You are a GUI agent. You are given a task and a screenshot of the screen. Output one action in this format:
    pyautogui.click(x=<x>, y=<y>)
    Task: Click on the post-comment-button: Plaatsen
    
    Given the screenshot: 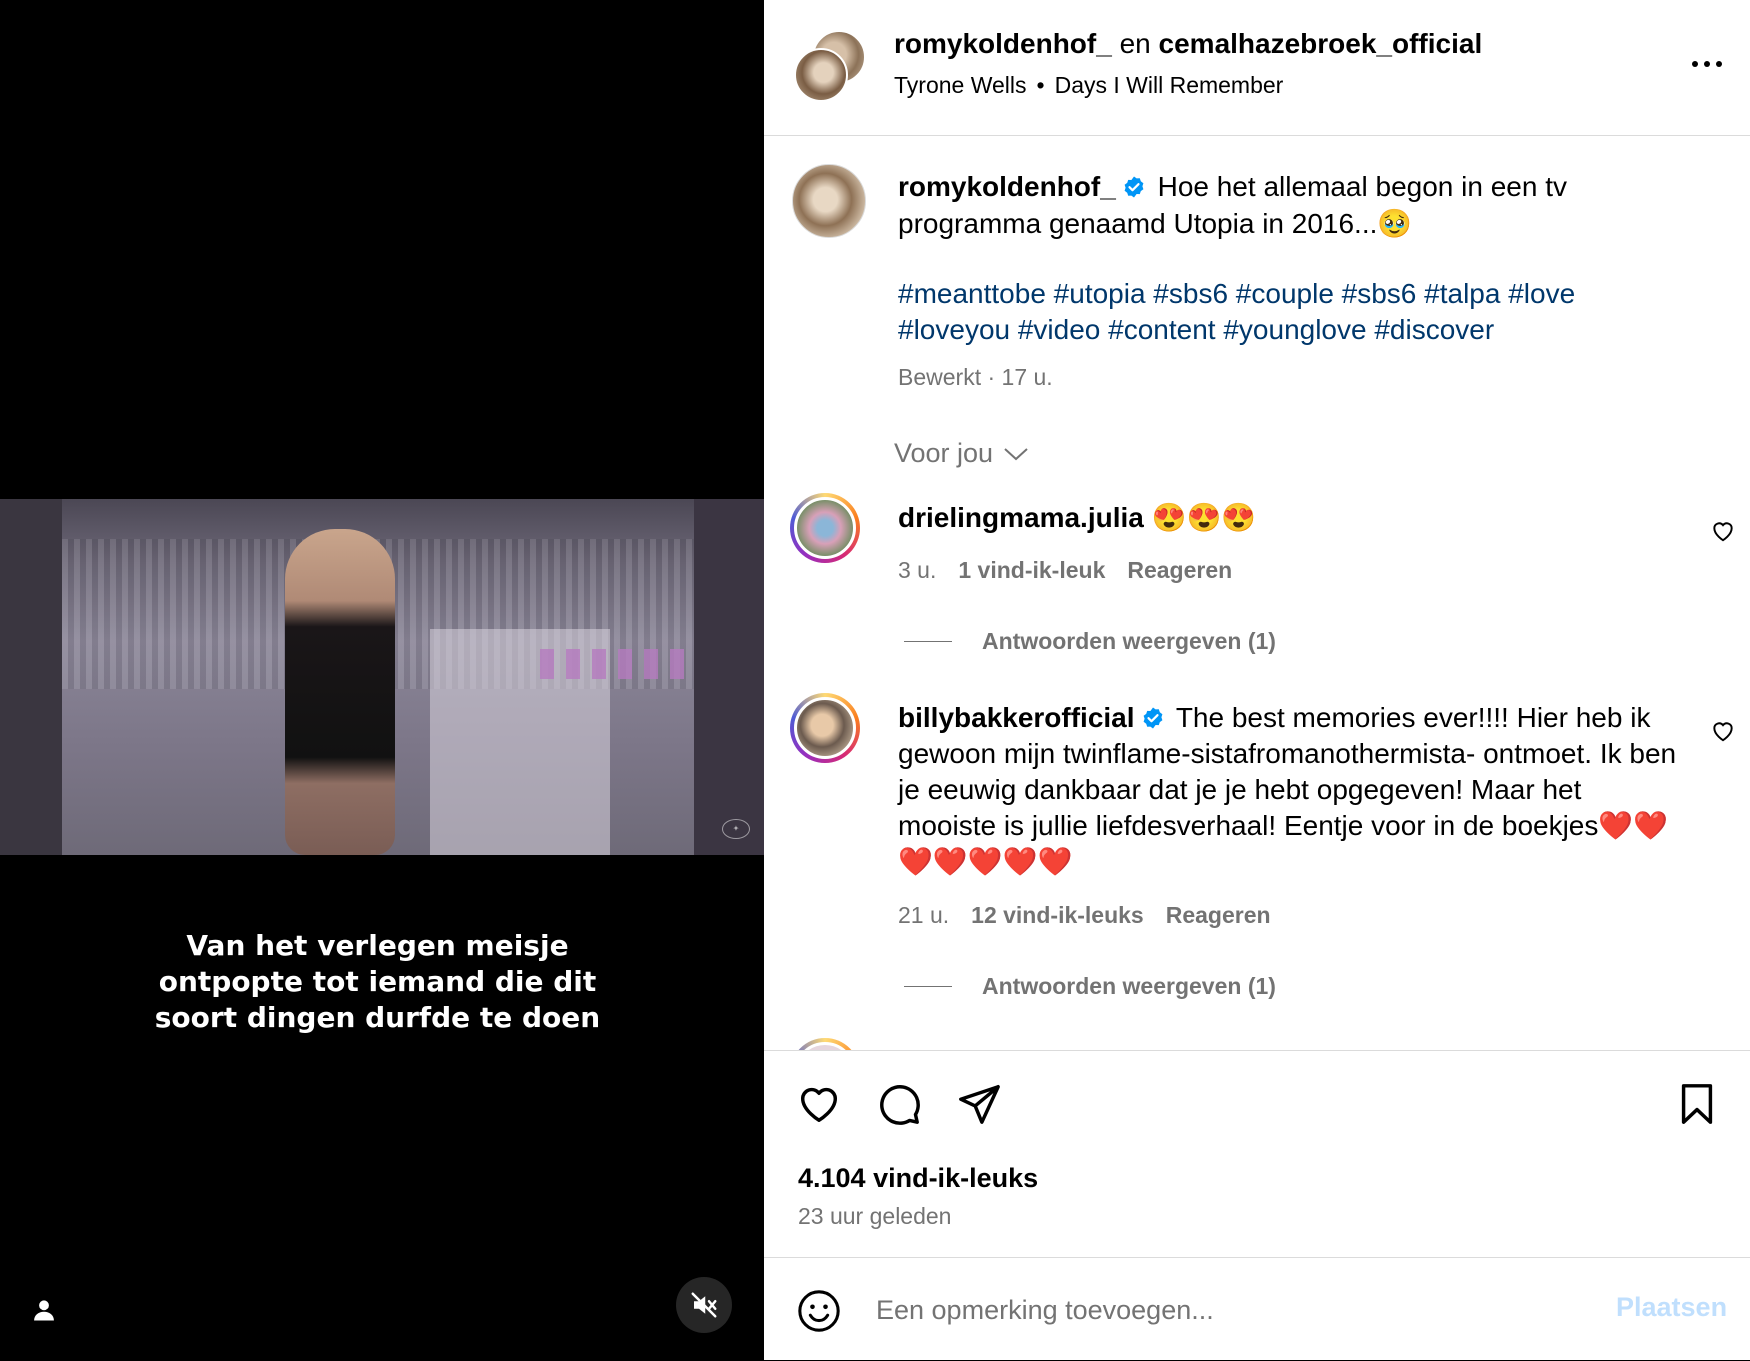 What is the action you would take?
    pyautogui.click(x=1671, y=1307)
    